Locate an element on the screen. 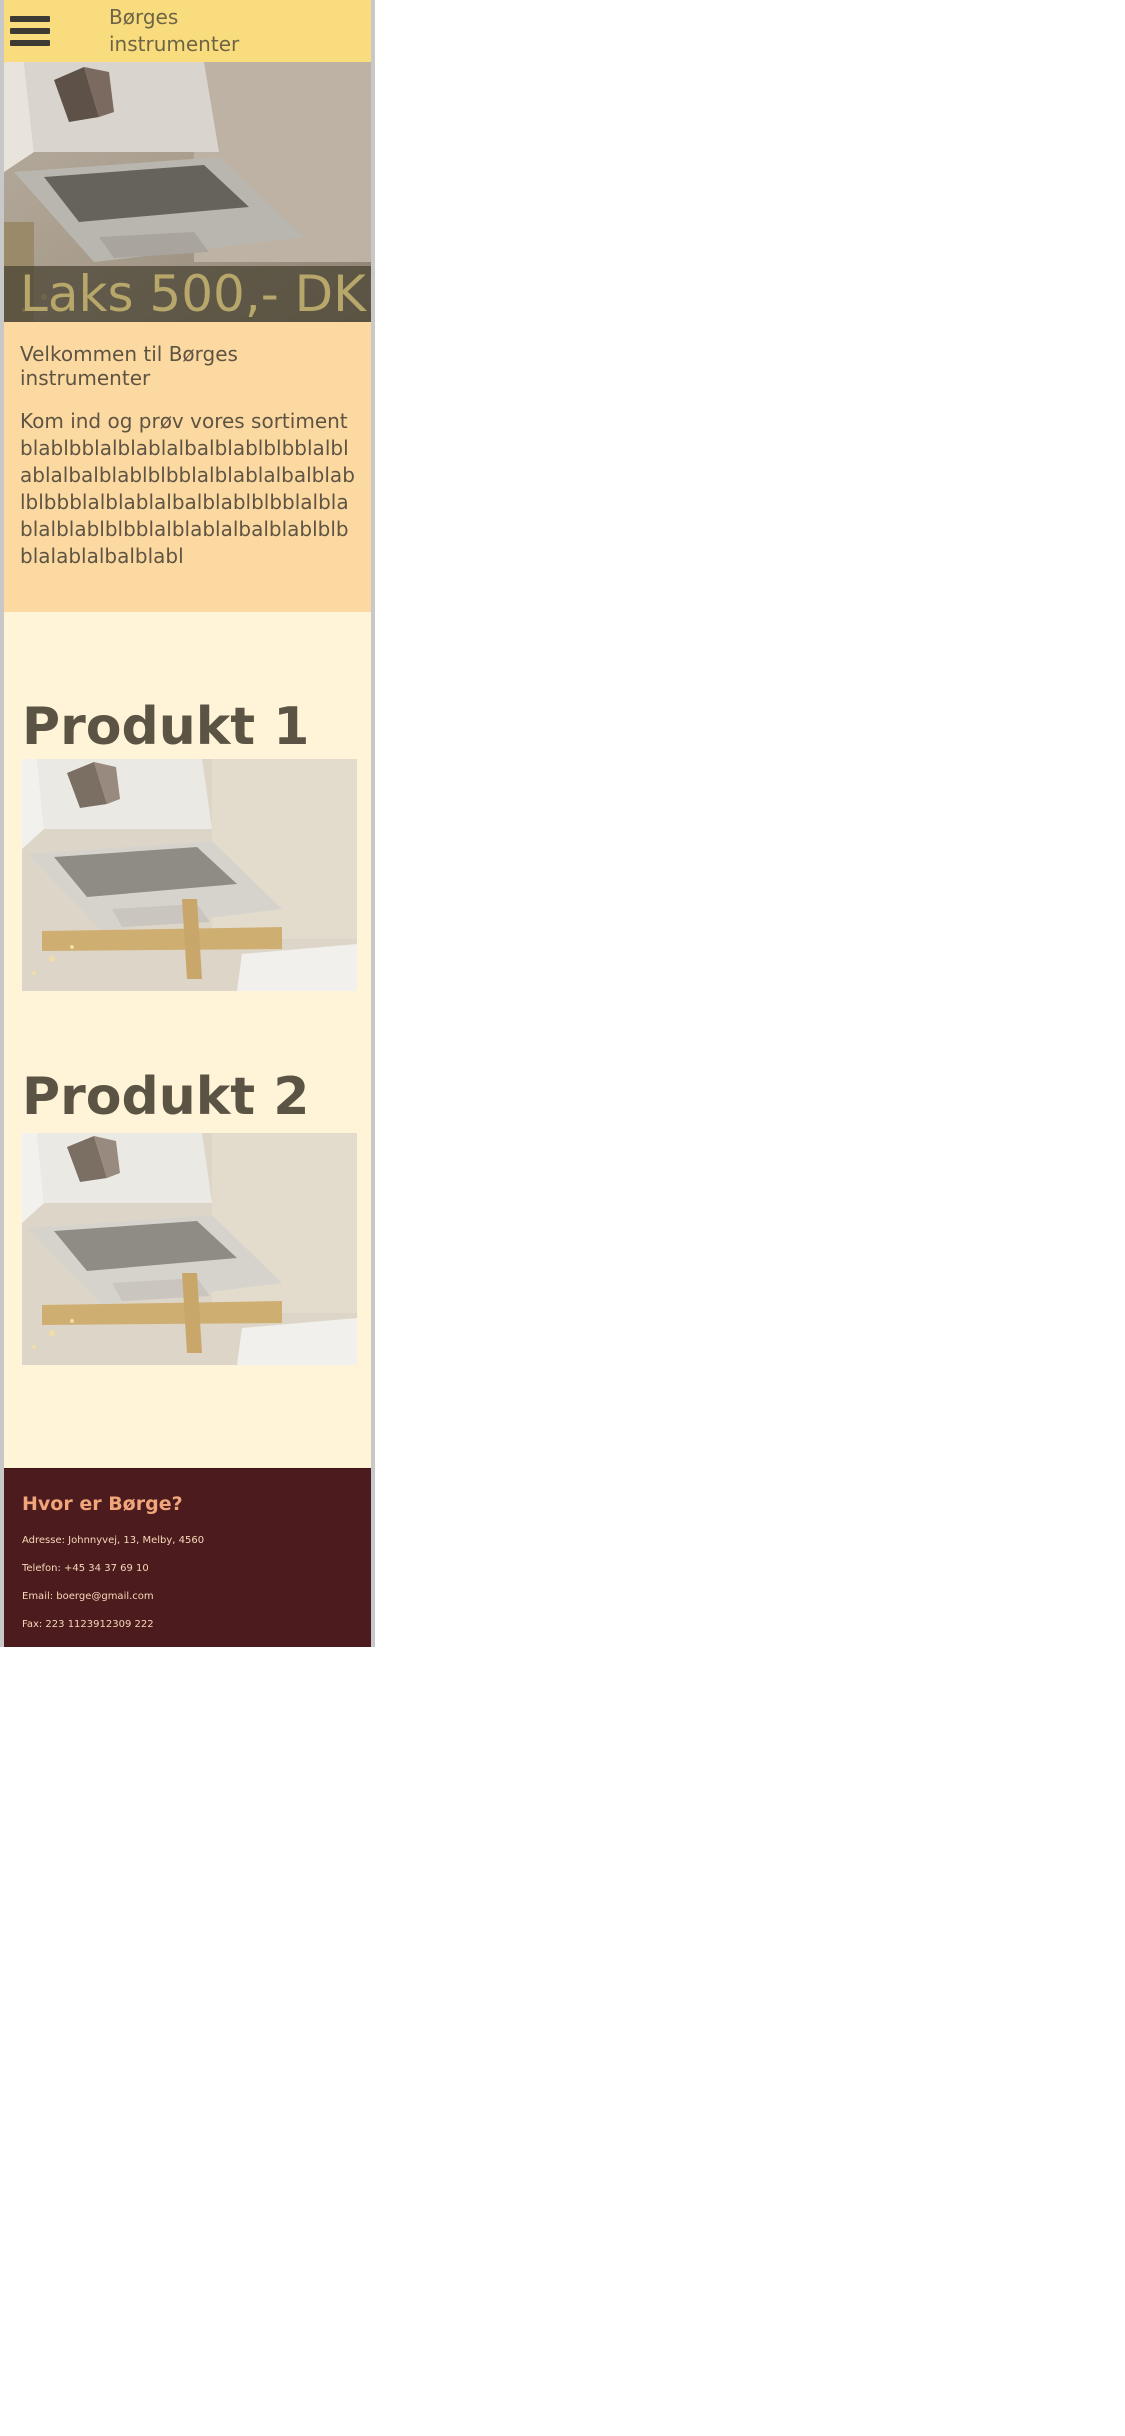 Image resolution: width=1125 pixels, height=2436 pixels. footer-phone: Telefon: +45 34 37 69 10 is located at coordinates (85, 1568).